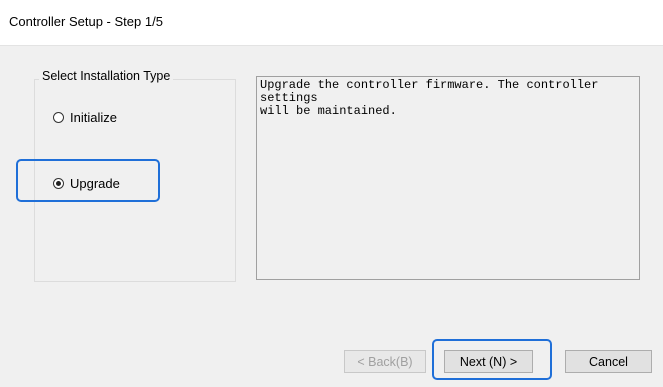 The image size is (663, 387). What do you see at coordinates (93, 117) in the screenshot?
I see `radio-initialize-label: Initialize` at bounding box center [93, 117].